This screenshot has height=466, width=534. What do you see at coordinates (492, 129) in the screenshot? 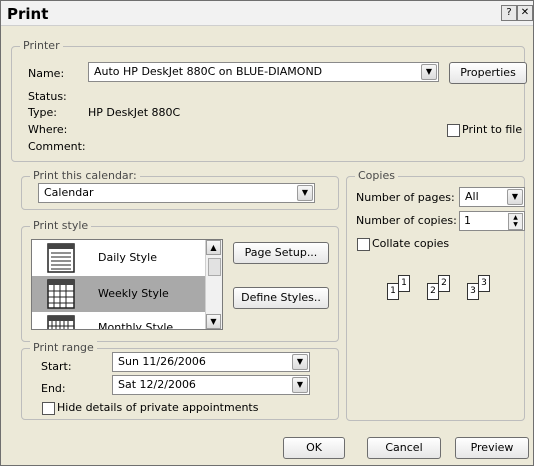
I see `print-to-file-label: Print to file` at bounding box center [492, 129].